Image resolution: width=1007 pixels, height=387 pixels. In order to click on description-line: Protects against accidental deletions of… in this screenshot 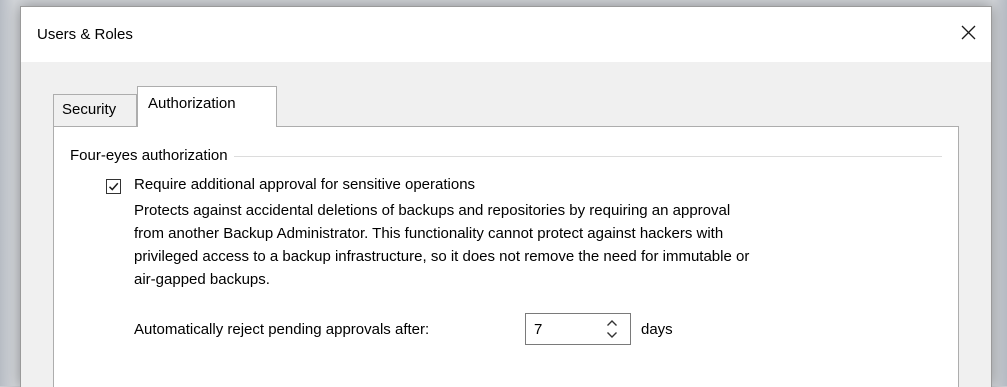, I will do `click(432, 210)`.